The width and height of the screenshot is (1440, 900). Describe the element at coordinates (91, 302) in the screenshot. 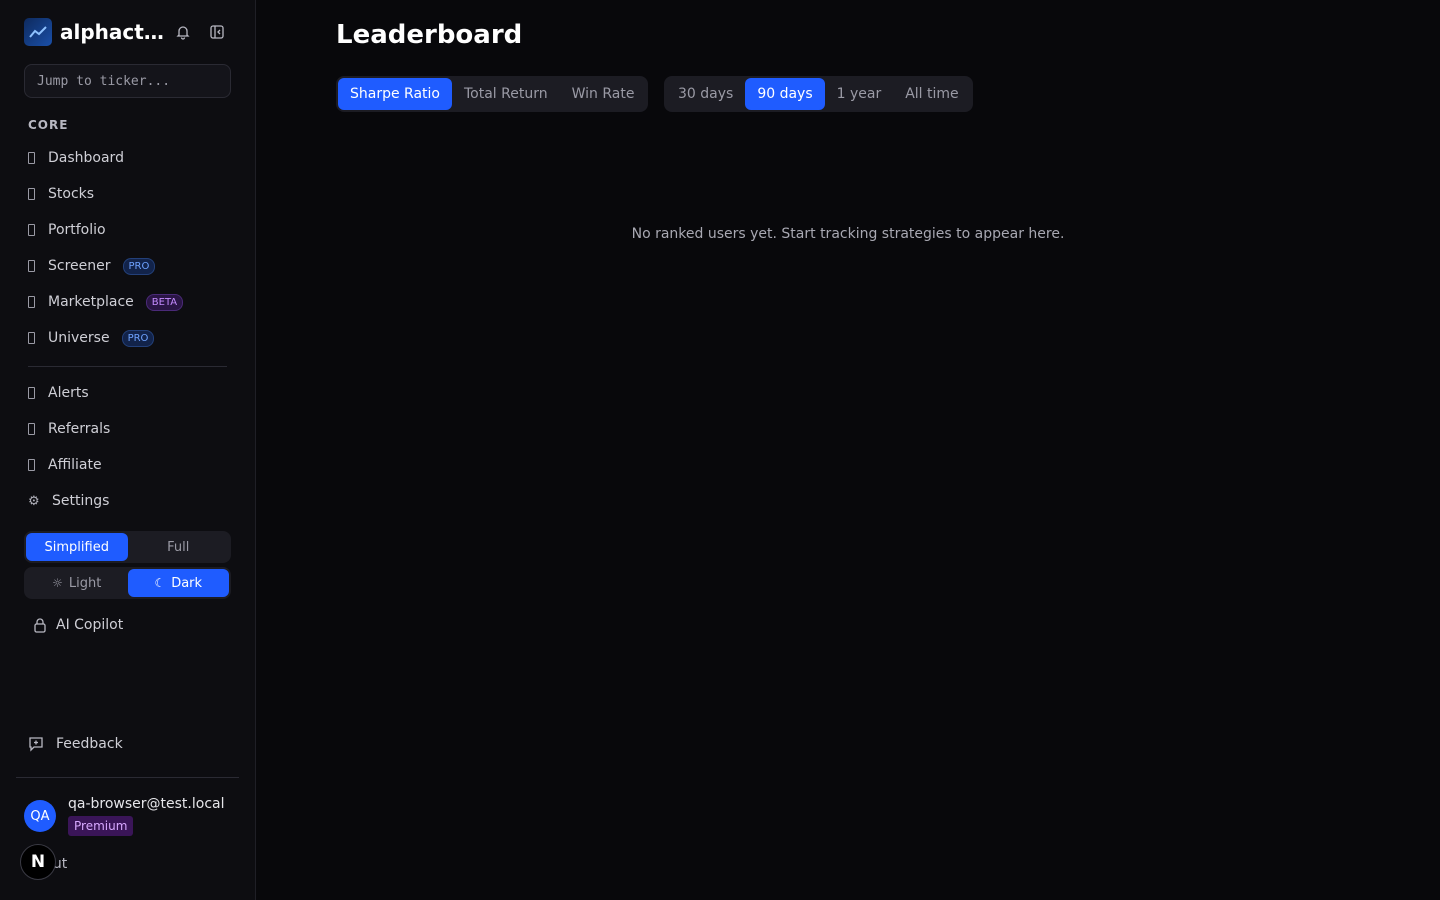

I see `sidebar-item-label: Marketplace` at that location.